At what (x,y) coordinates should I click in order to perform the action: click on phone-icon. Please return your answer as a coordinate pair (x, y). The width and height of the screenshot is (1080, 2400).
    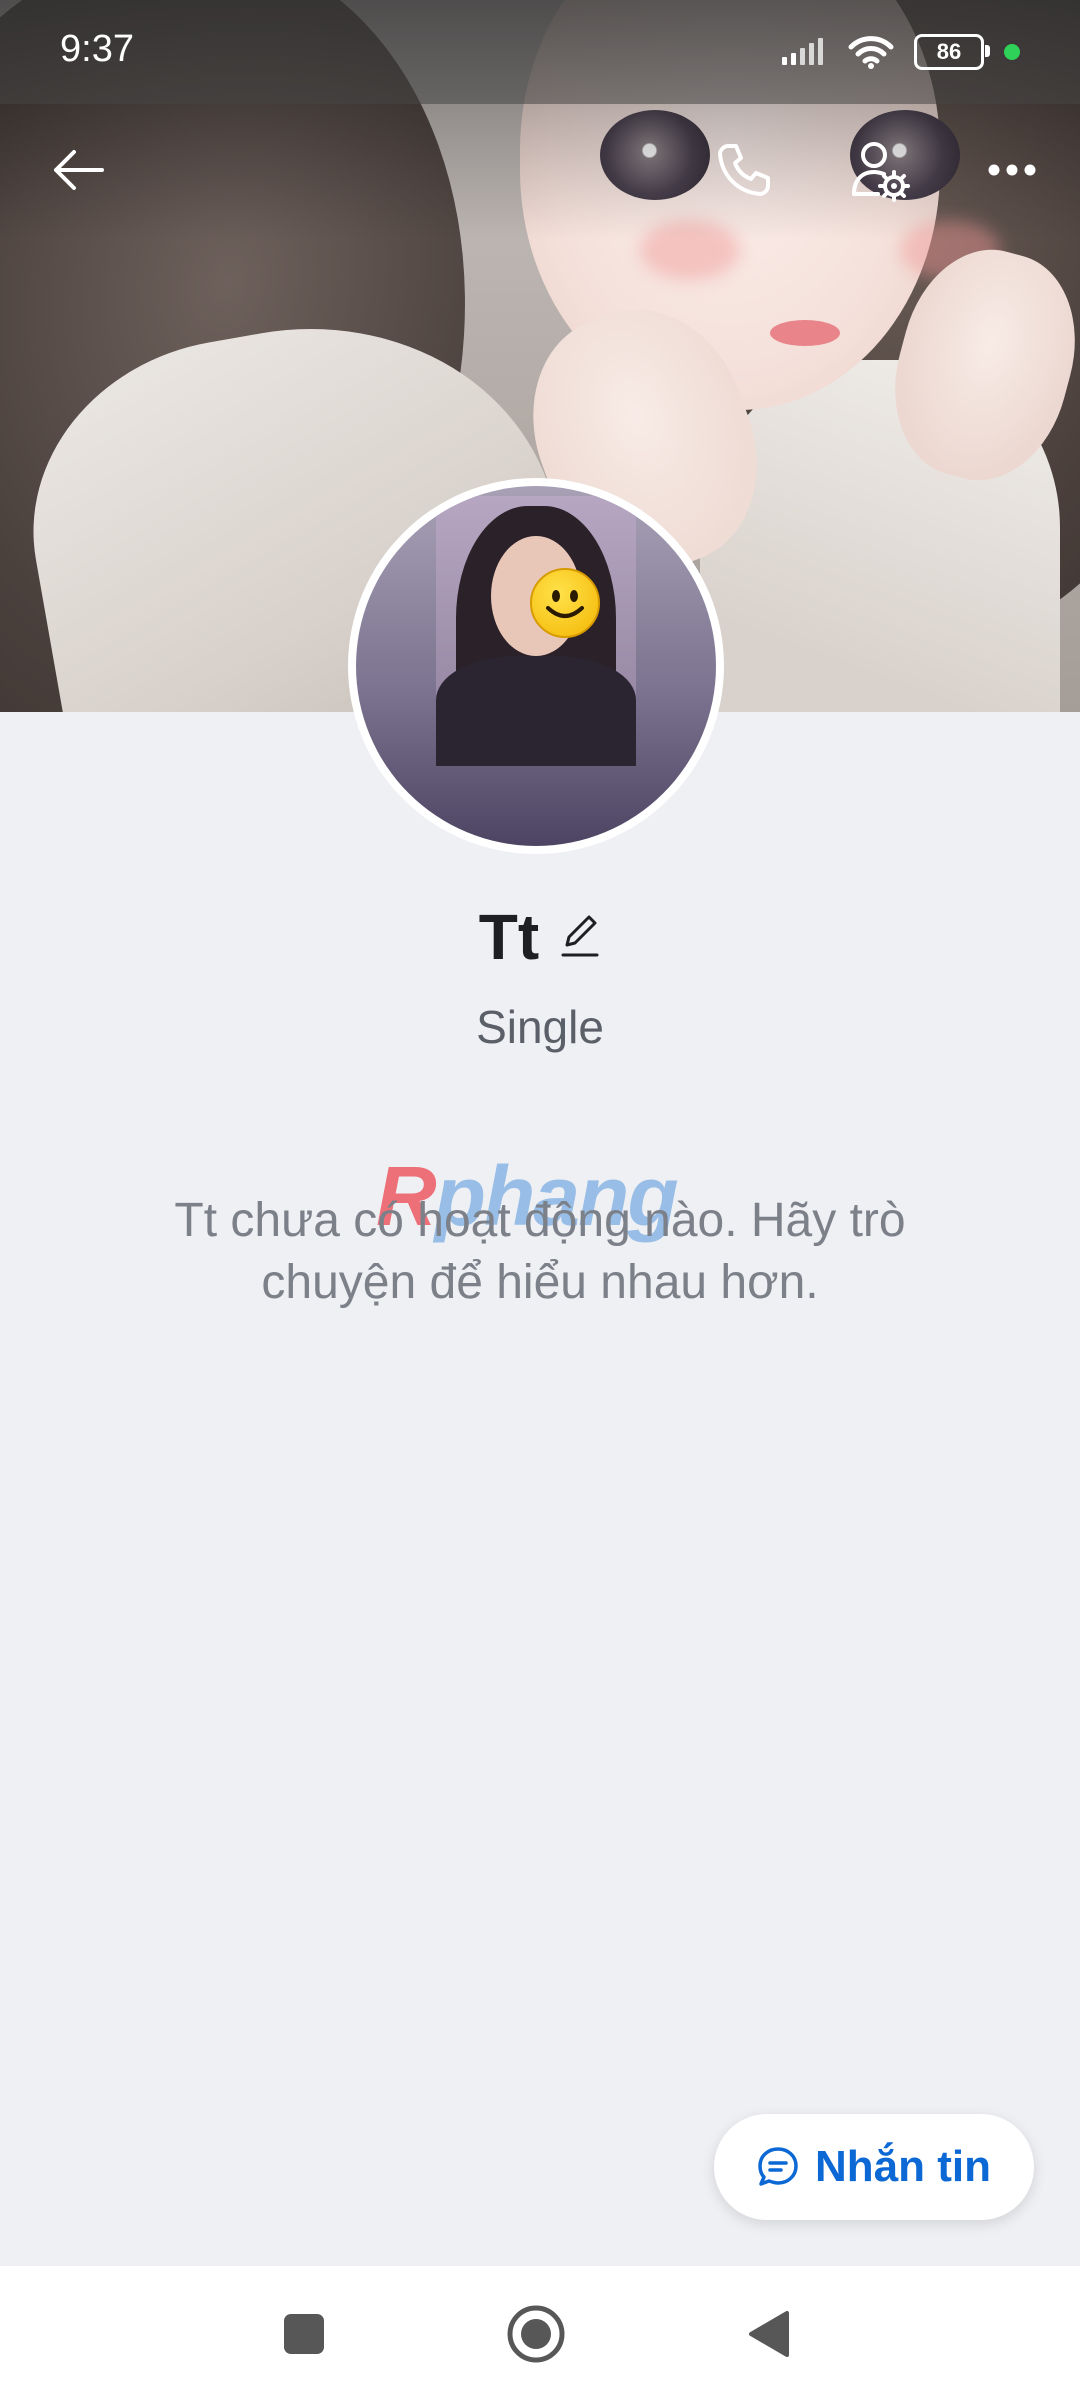
    Looking at the image, I should click on (744, 170).